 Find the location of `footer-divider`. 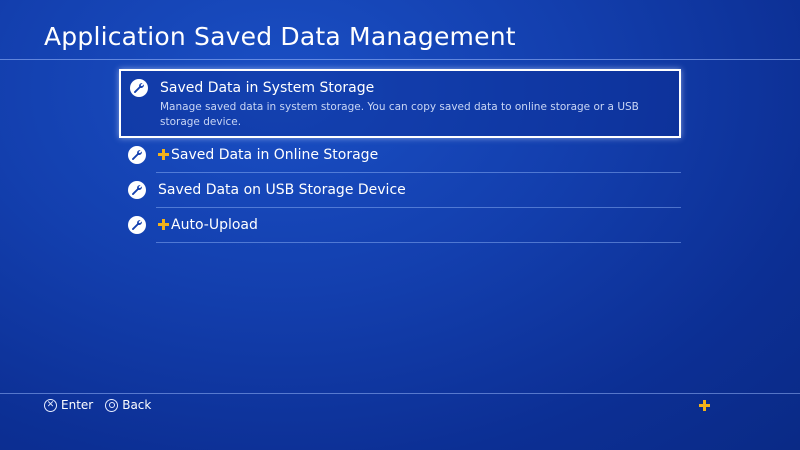

footer-divider is located at coordinates (400, 393).